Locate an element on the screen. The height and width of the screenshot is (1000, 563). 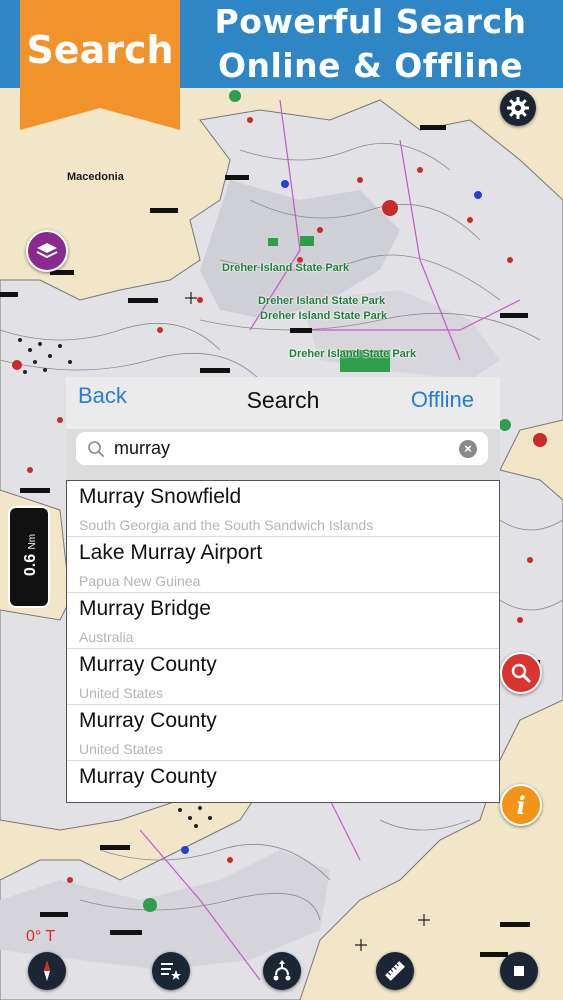
banner-title: Powerful Search Online & Offline is located at coordinates (370, 44).